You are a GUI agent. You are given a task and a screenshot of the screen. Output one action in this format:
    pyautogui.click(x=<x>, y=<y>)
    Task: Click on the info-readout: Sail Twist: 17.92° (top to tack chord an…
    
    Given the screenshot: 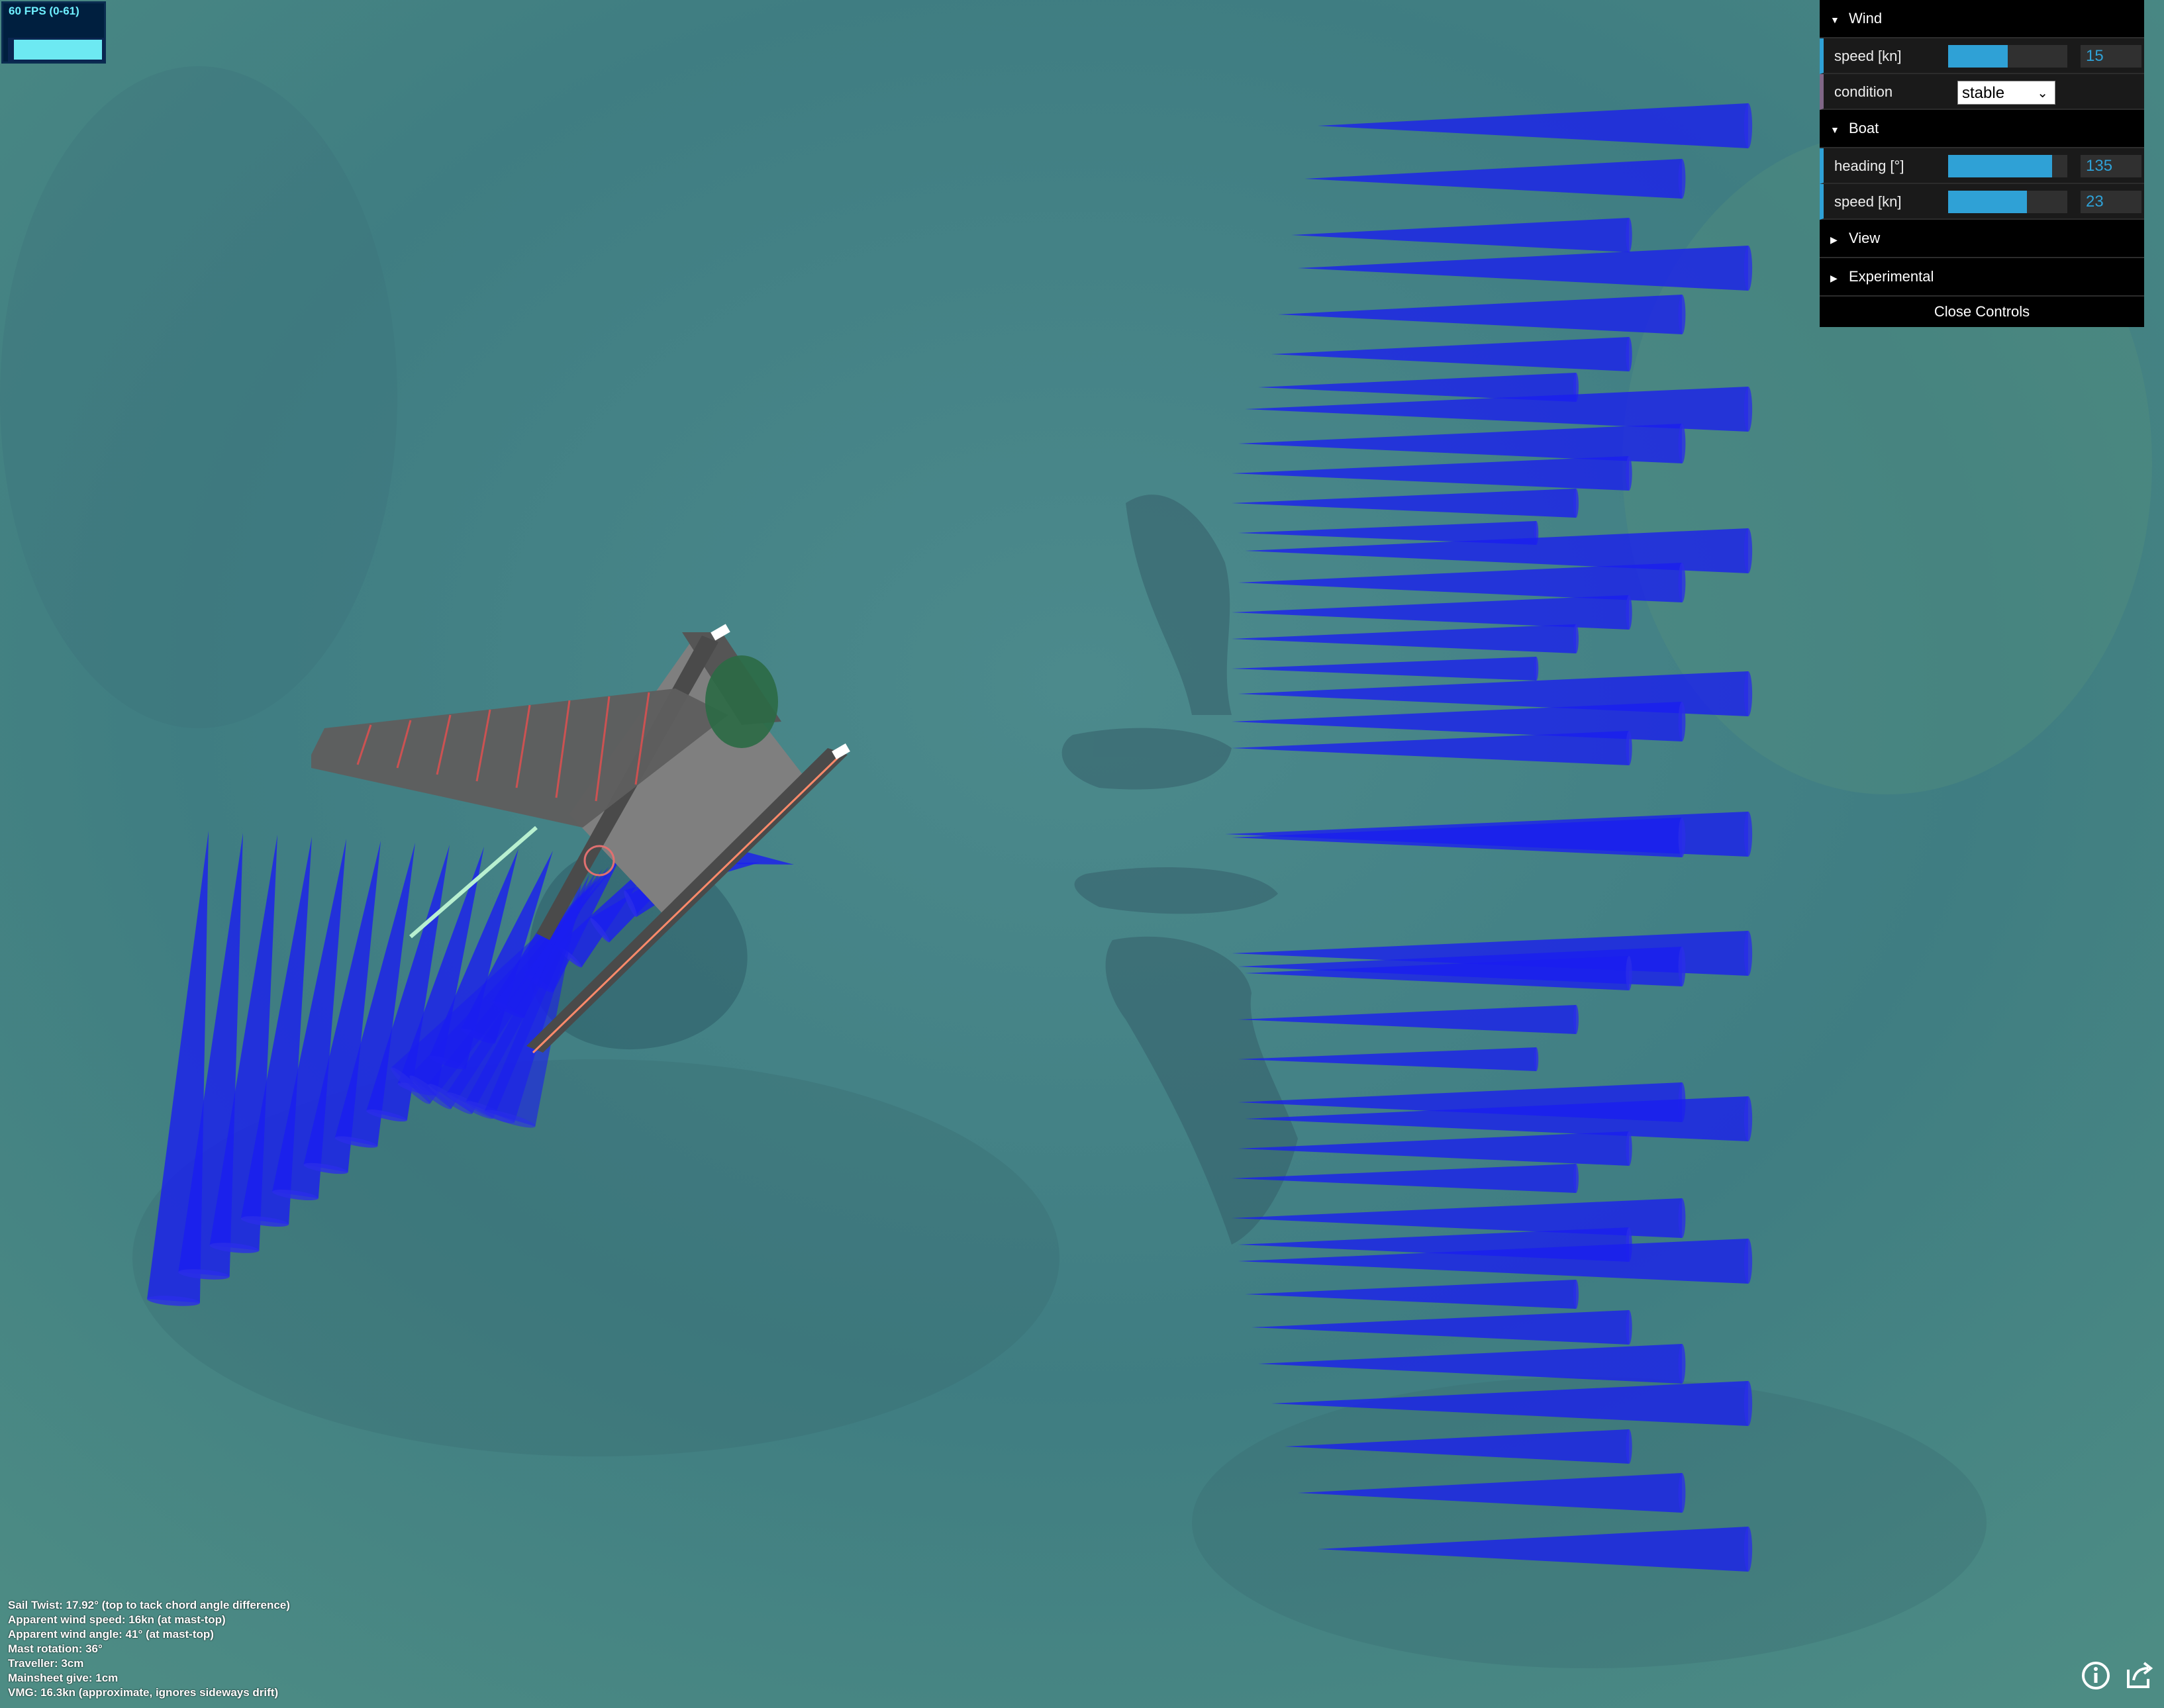 What is the action you would take?
    pyautogui.click(x=149, y=1649)
    